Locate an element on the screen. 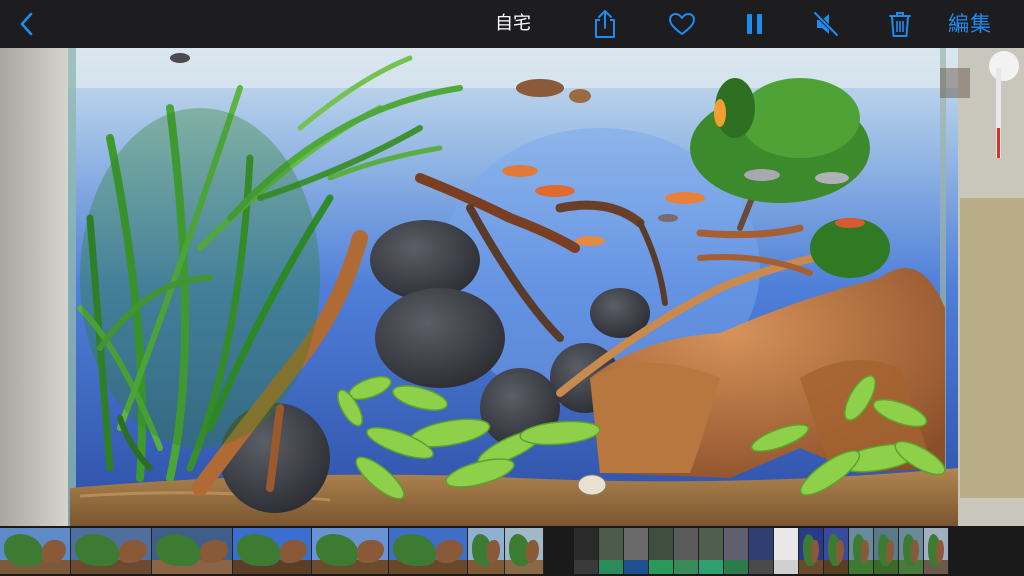 This screenshot has width=1024, height=576. delete-button is located at coordinates (900, 24).